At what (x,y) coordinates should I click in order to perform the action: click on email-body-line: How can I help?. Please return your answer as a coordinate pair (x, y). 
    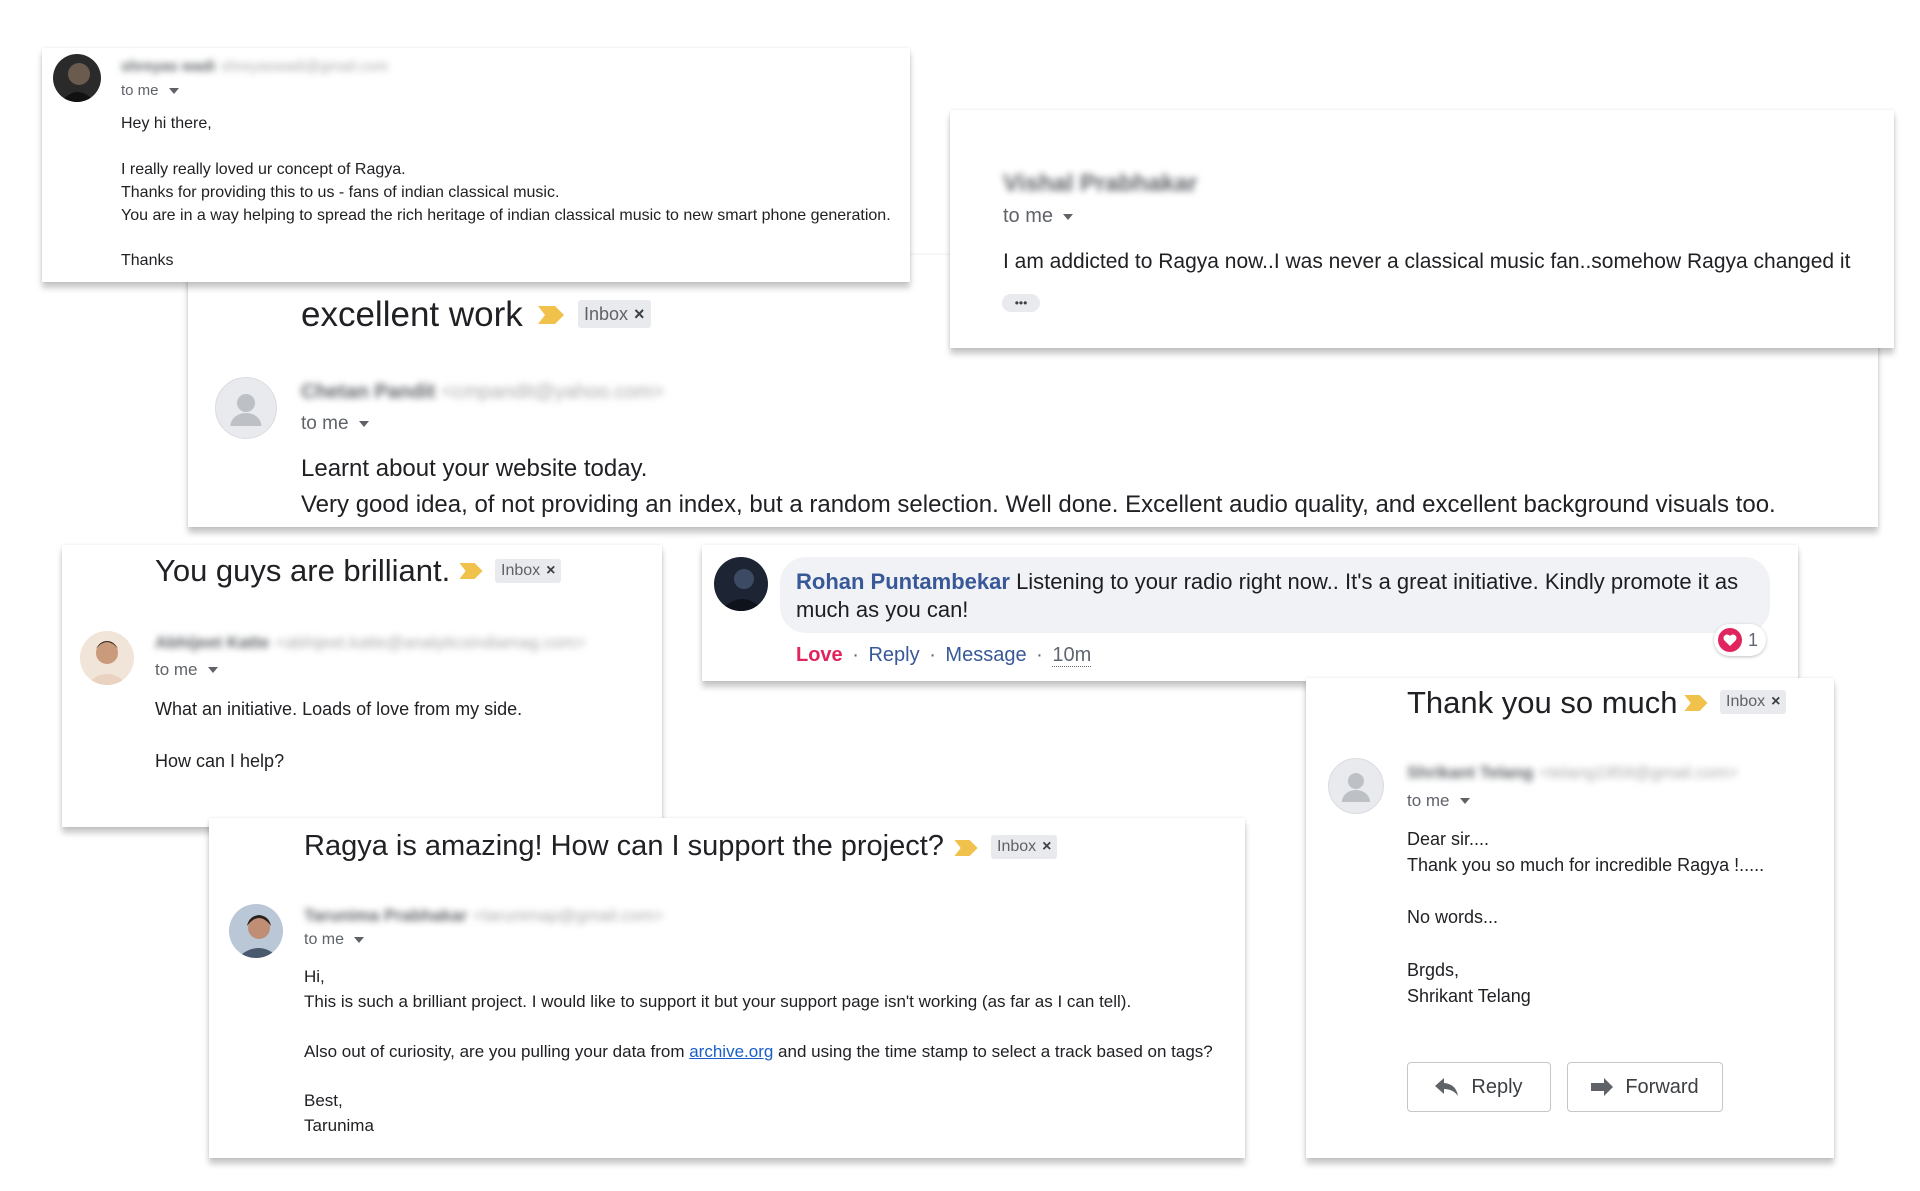
    Looking at the image, I should click on (220, 761).